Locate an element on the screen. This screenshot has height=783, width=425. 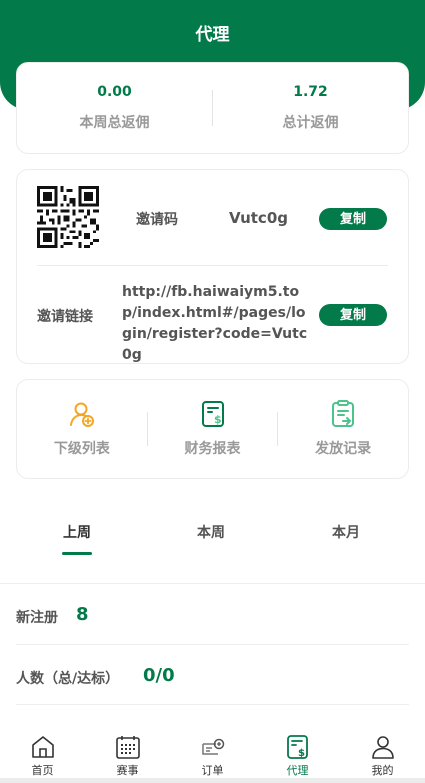
finance-report-icon: $ is located at coordinates (212, 414).